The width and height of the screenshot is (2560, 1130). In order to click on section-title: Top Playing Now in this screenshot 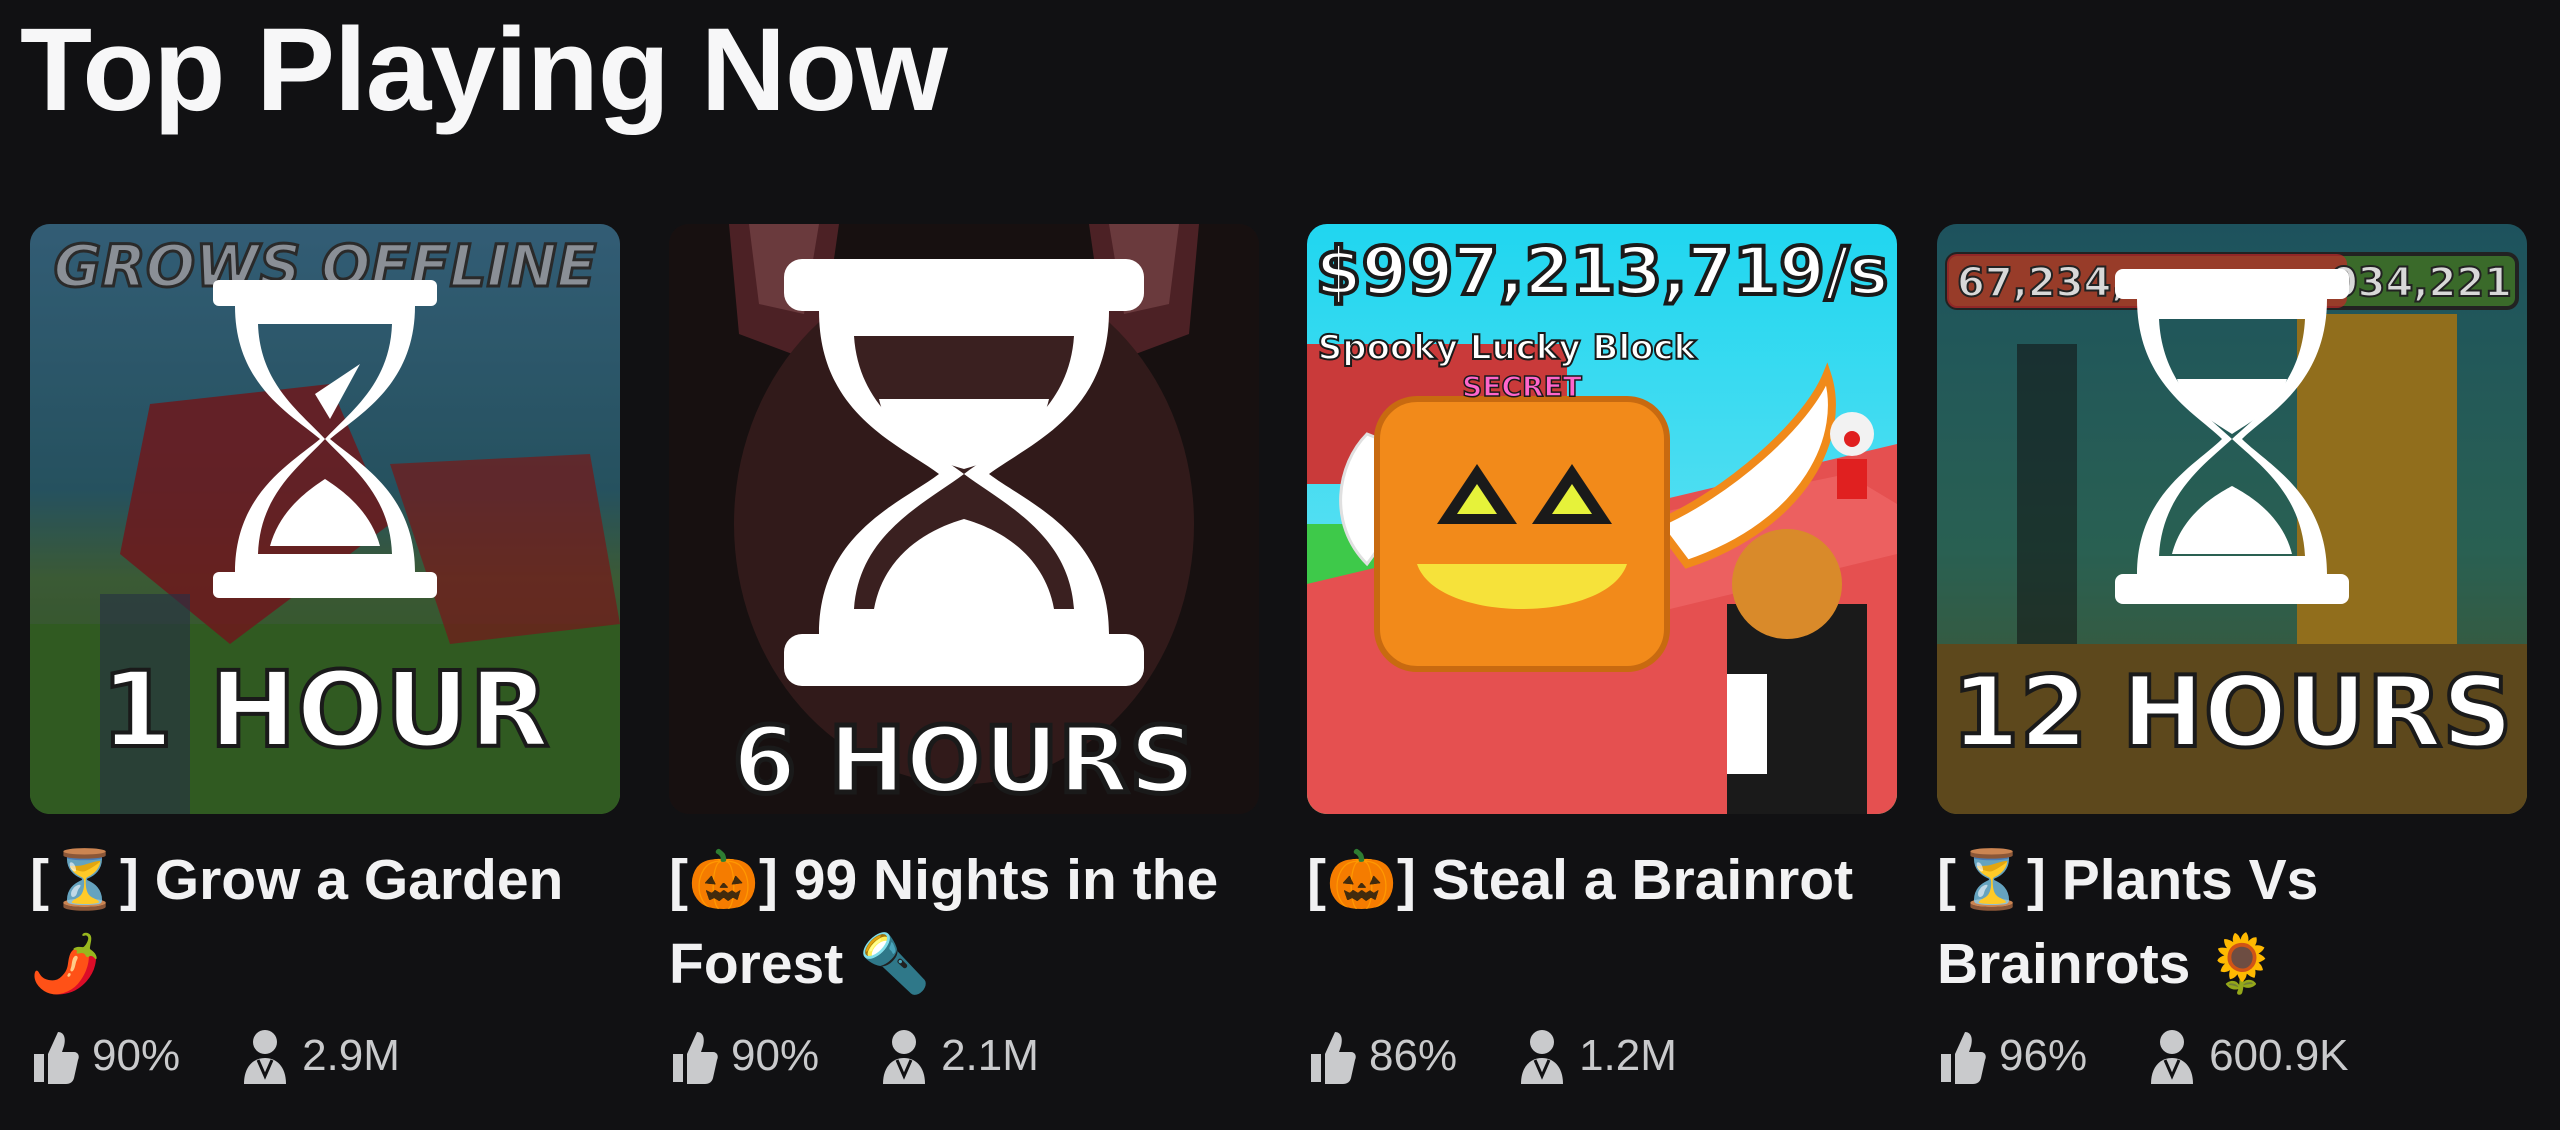, I will do `click(484, 70)`.